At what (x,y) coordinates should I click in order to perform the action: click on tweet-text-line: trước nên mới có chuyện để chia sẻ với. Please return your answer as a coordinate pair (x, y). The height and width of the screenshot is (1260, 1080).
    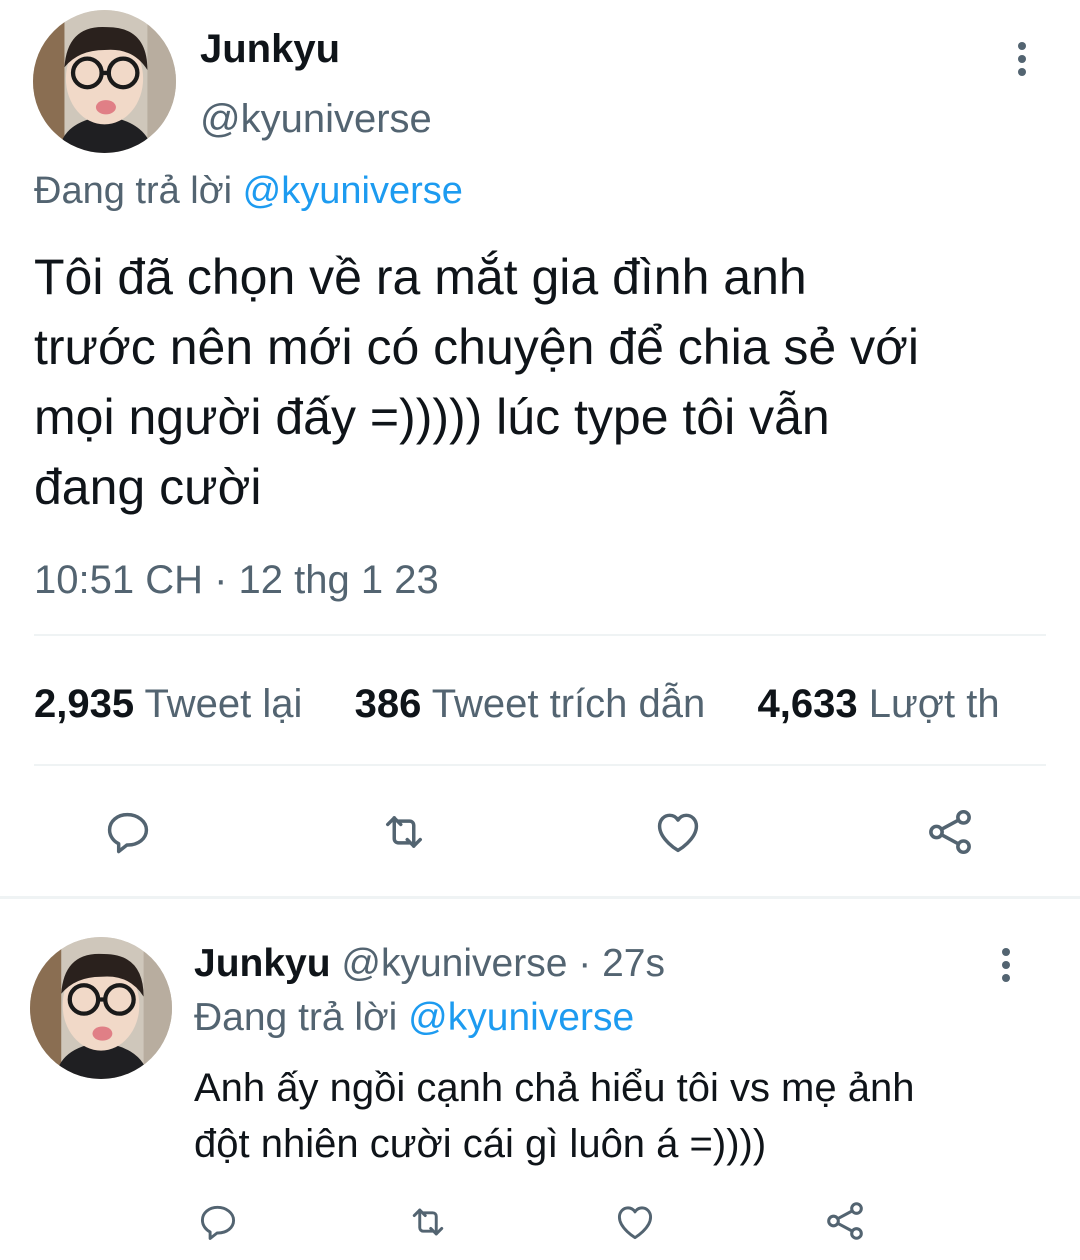
    Looking at the image, I should click on (476, 347).